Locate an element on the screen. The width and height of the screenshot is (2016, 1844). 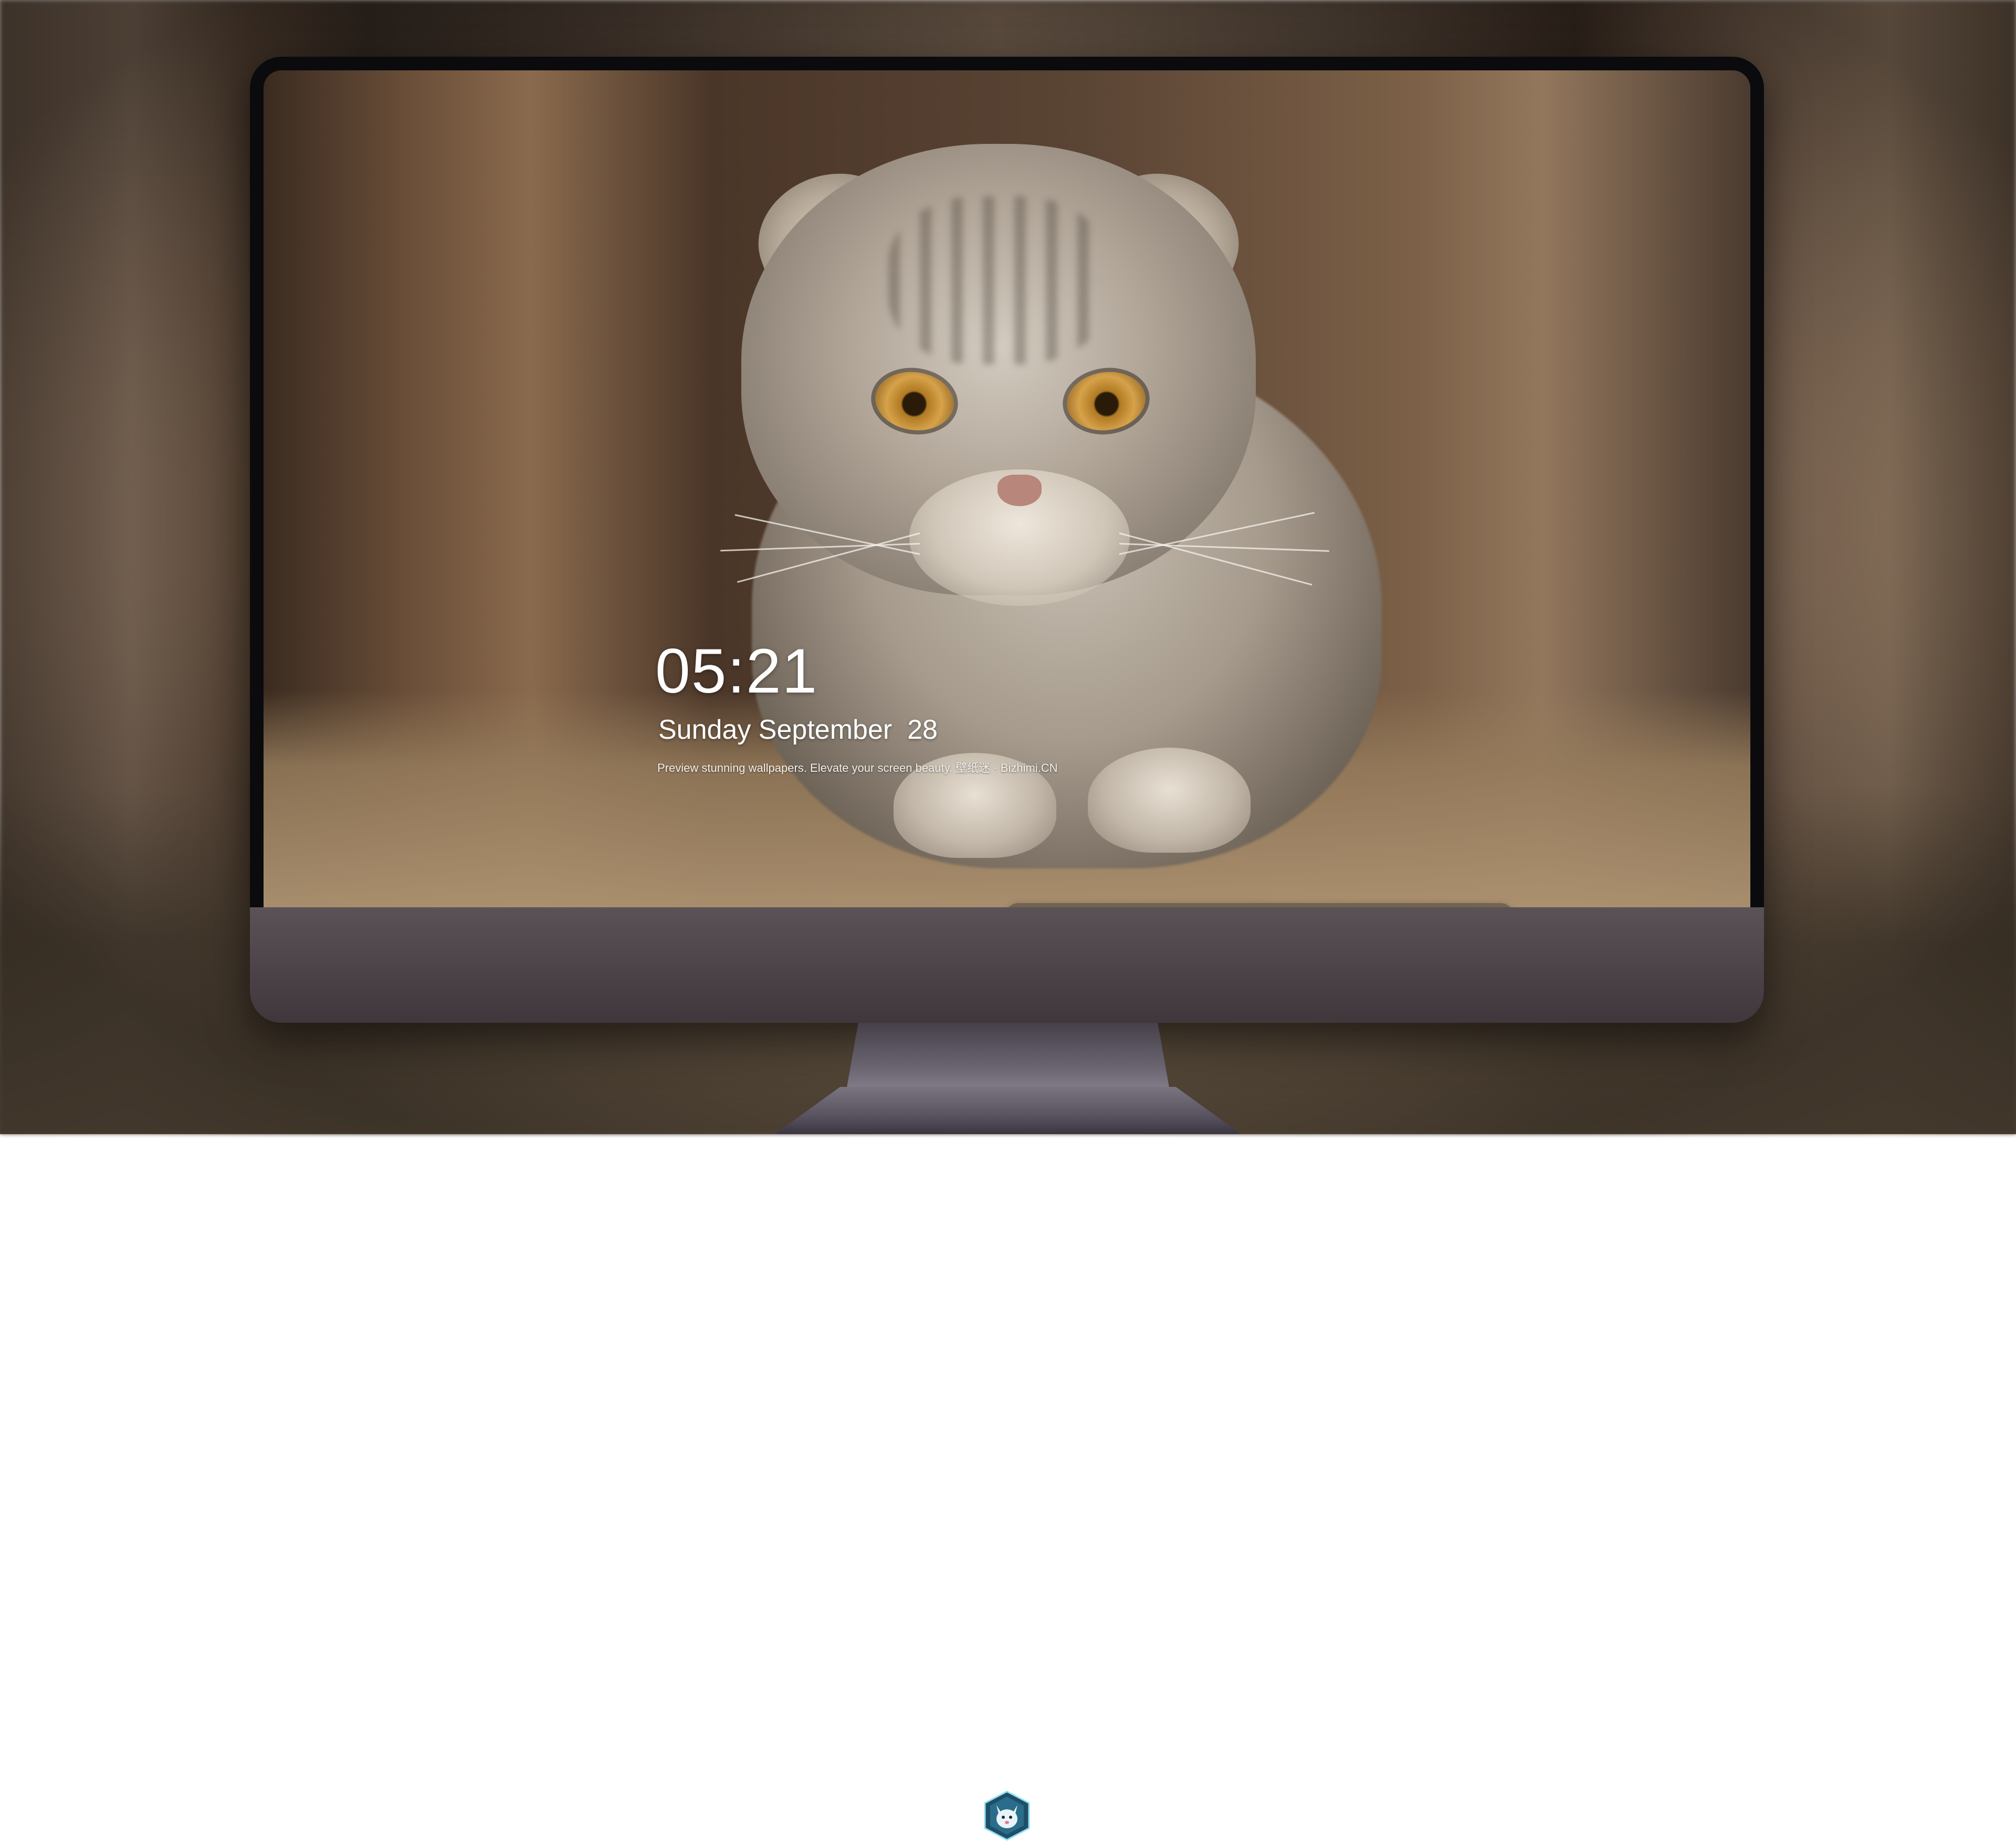
dock is located at coordinates (1259, 905).